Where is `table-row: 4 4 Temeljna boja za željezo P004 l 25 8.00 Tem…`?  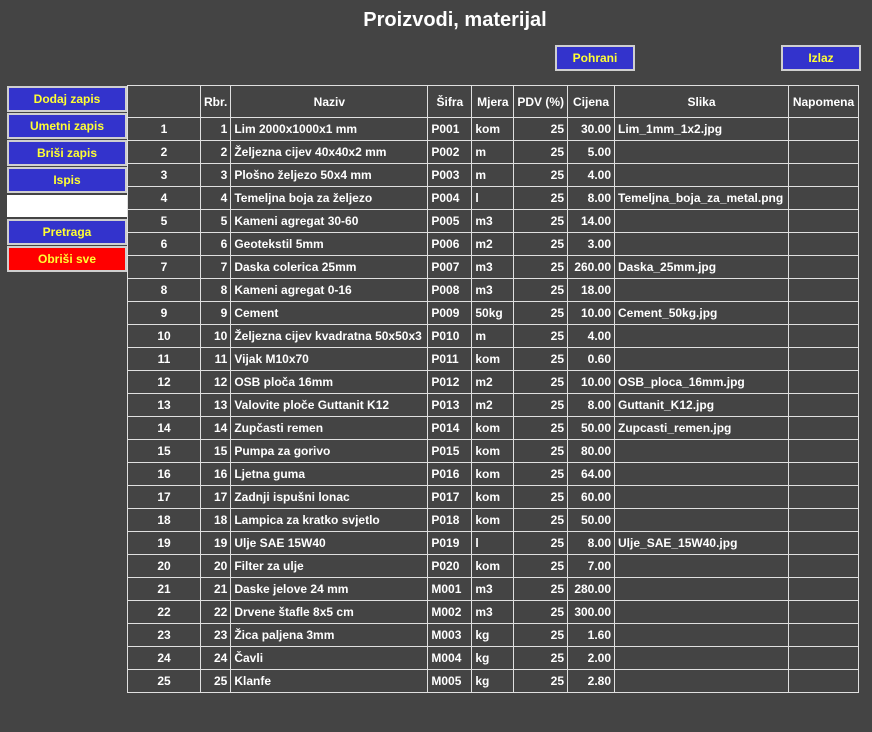 table-row: 4 4 Temeljna boja za željezo P004 l 25 8.00 Tem… is located at coordinates (493, 198).